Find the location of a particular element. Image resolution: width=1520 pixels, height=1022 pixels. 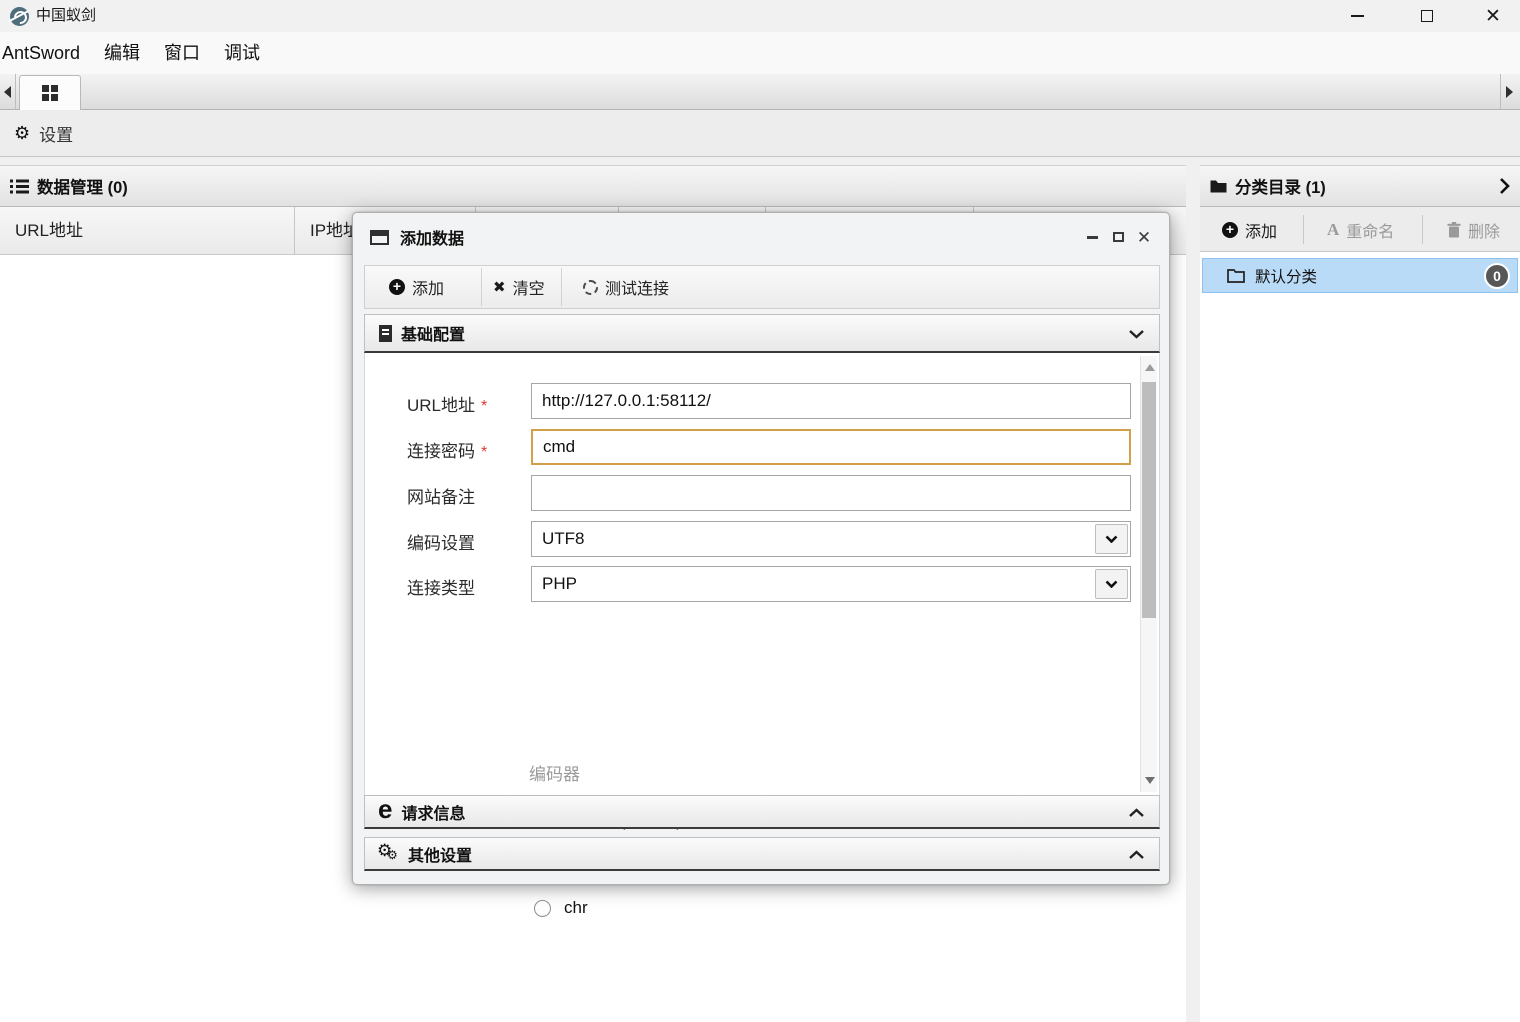

scrollbar-thumb is located at coordinates (1149, 500).